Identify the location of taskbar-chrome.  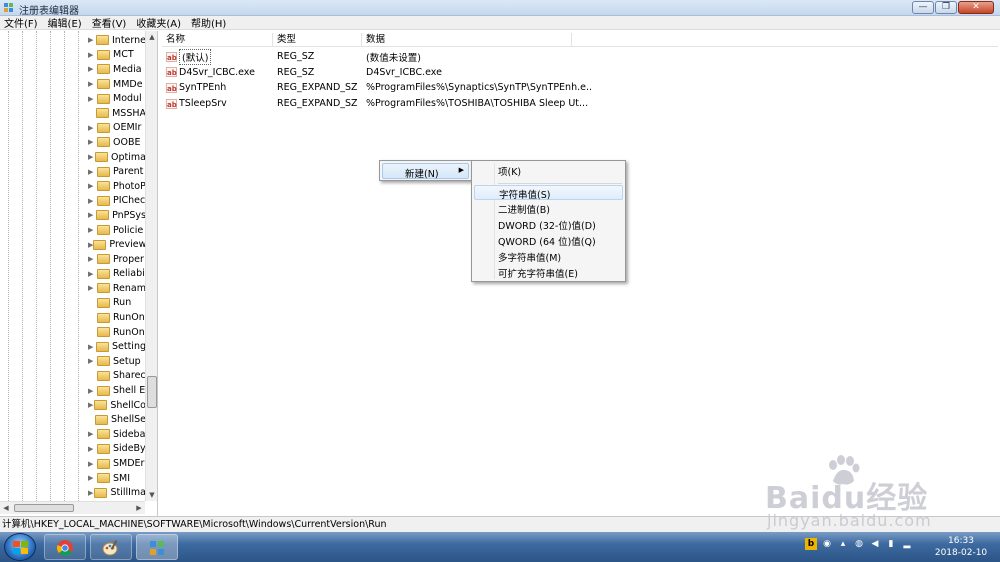
(65, 547).